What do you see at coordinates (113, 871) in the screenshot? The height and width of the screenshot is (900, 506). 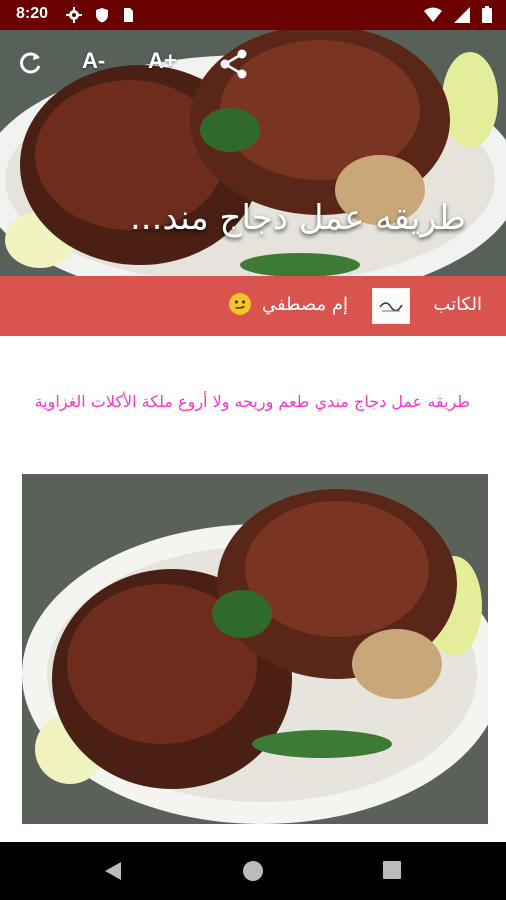 I see `back-icon` at bounding box center [113, 871].